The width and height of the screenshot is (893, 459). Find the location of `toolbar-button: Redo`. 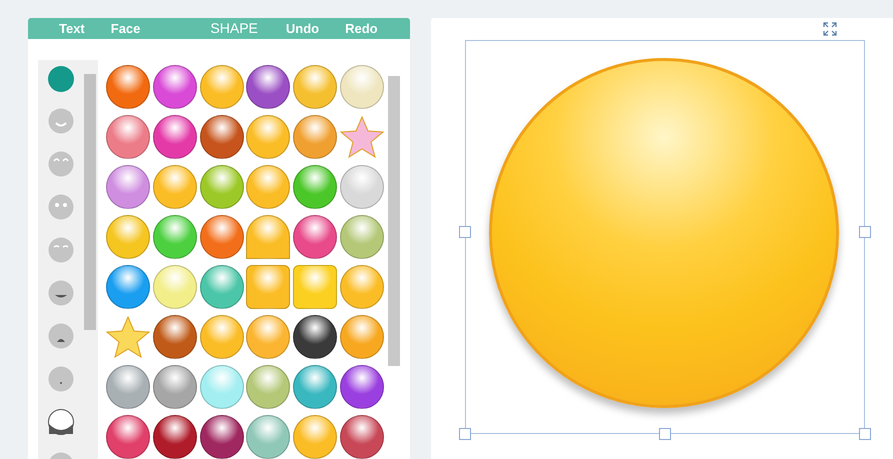

toolbar-button: Redo is located at coordinates (361, 28).